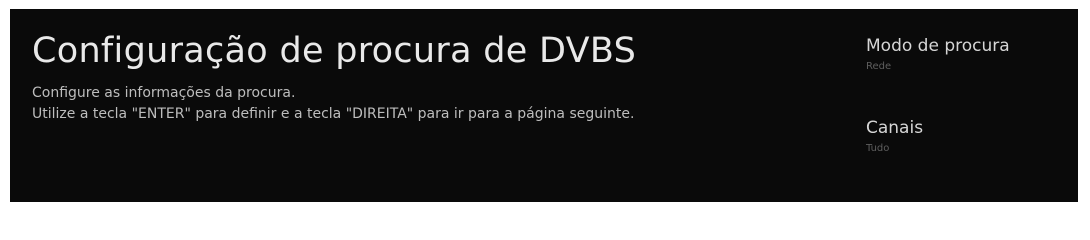 The width and height of the screenshot is (1090, 240). Describe the element at coordinates (164, 93) in the screenshot. I see `description-line-1: Configure as informações da procura.` at that location.